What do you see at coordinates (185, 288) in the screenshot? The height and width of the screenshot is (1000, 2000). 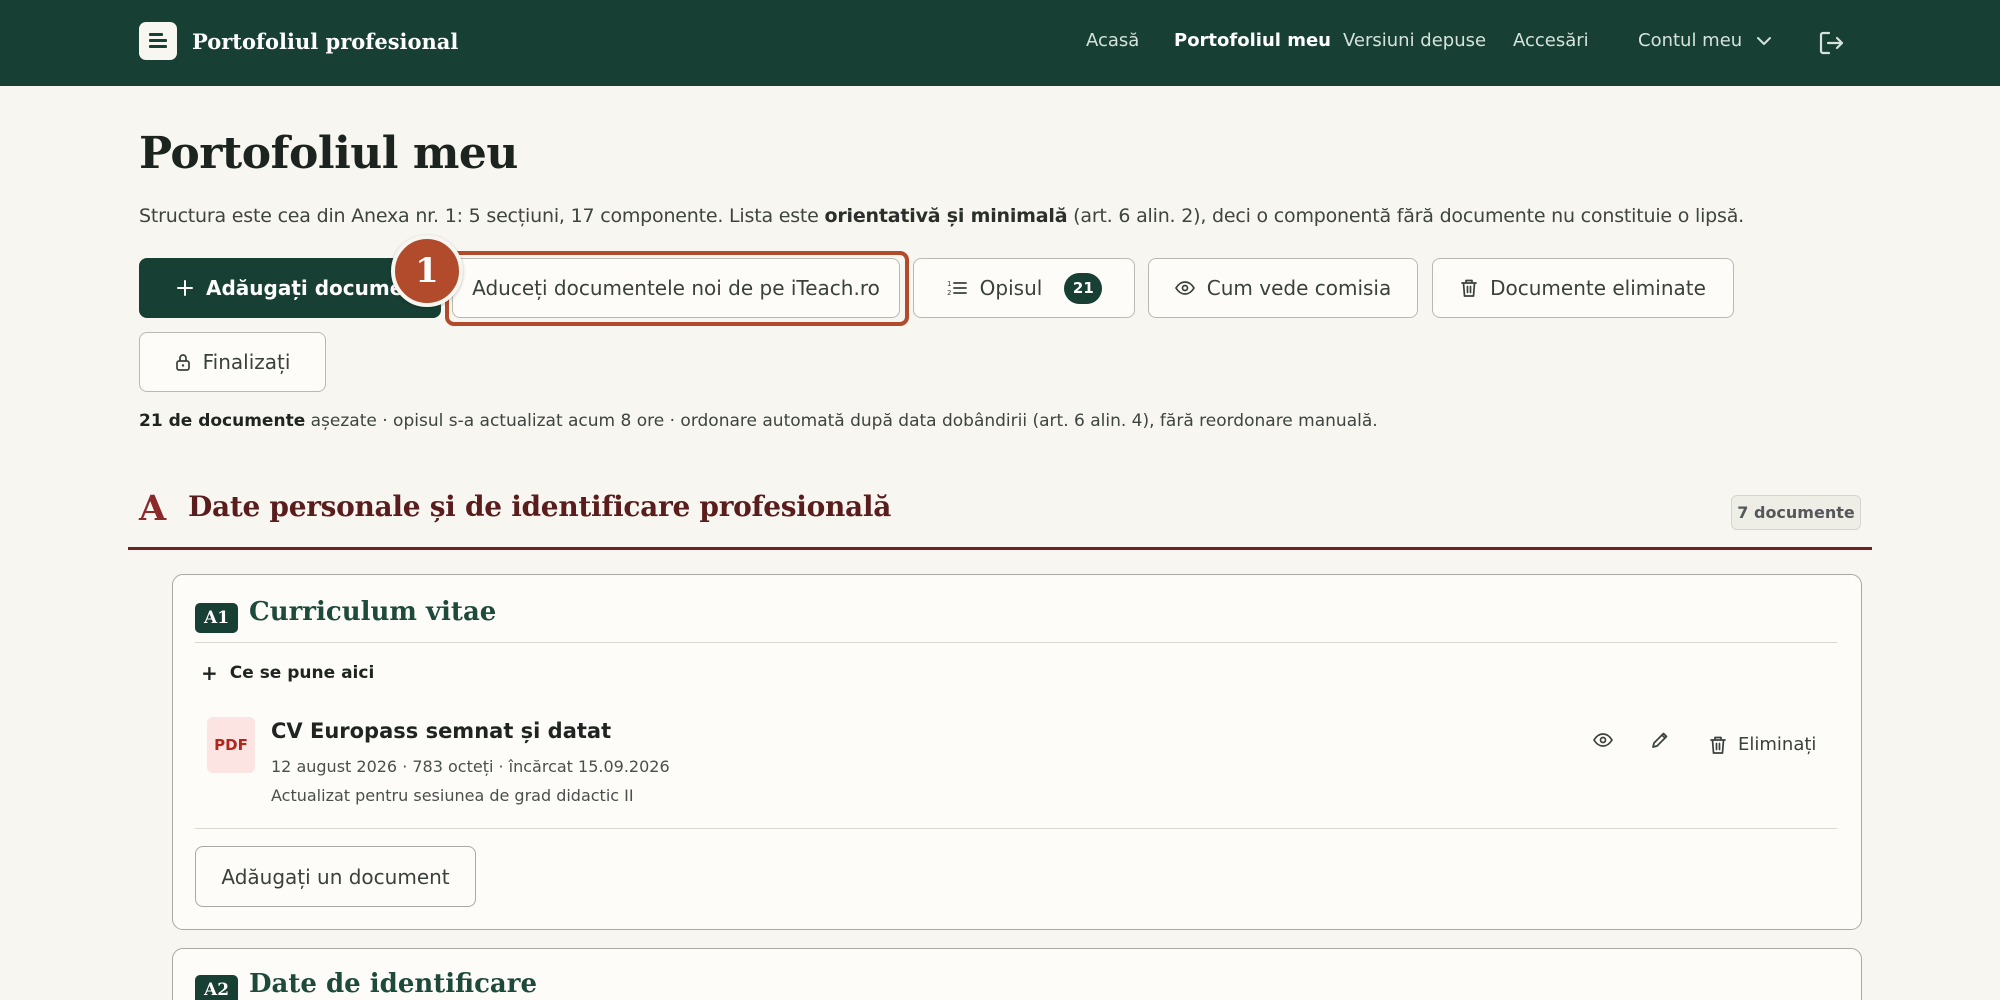 I see `plus-icon` at bounding box center [185, 288].